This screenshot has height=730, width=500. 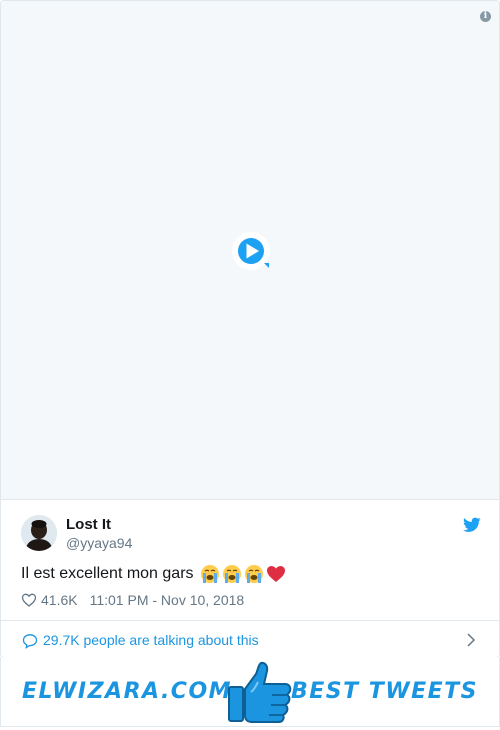 I want to click on conversation-link: 29.7K people are talking about this, so click(x=250, y=638).